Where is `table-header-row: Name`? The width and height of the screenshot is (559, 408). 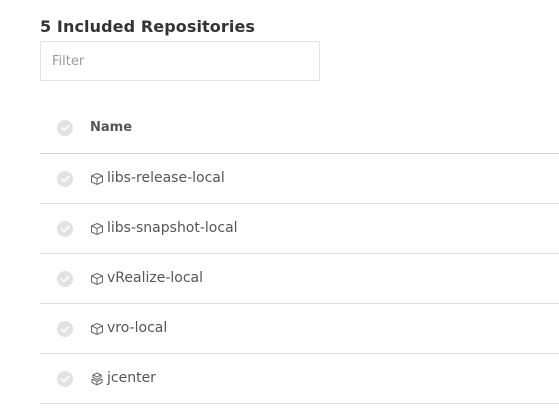
table-header-row: Name is located at coordinates (299, 128).